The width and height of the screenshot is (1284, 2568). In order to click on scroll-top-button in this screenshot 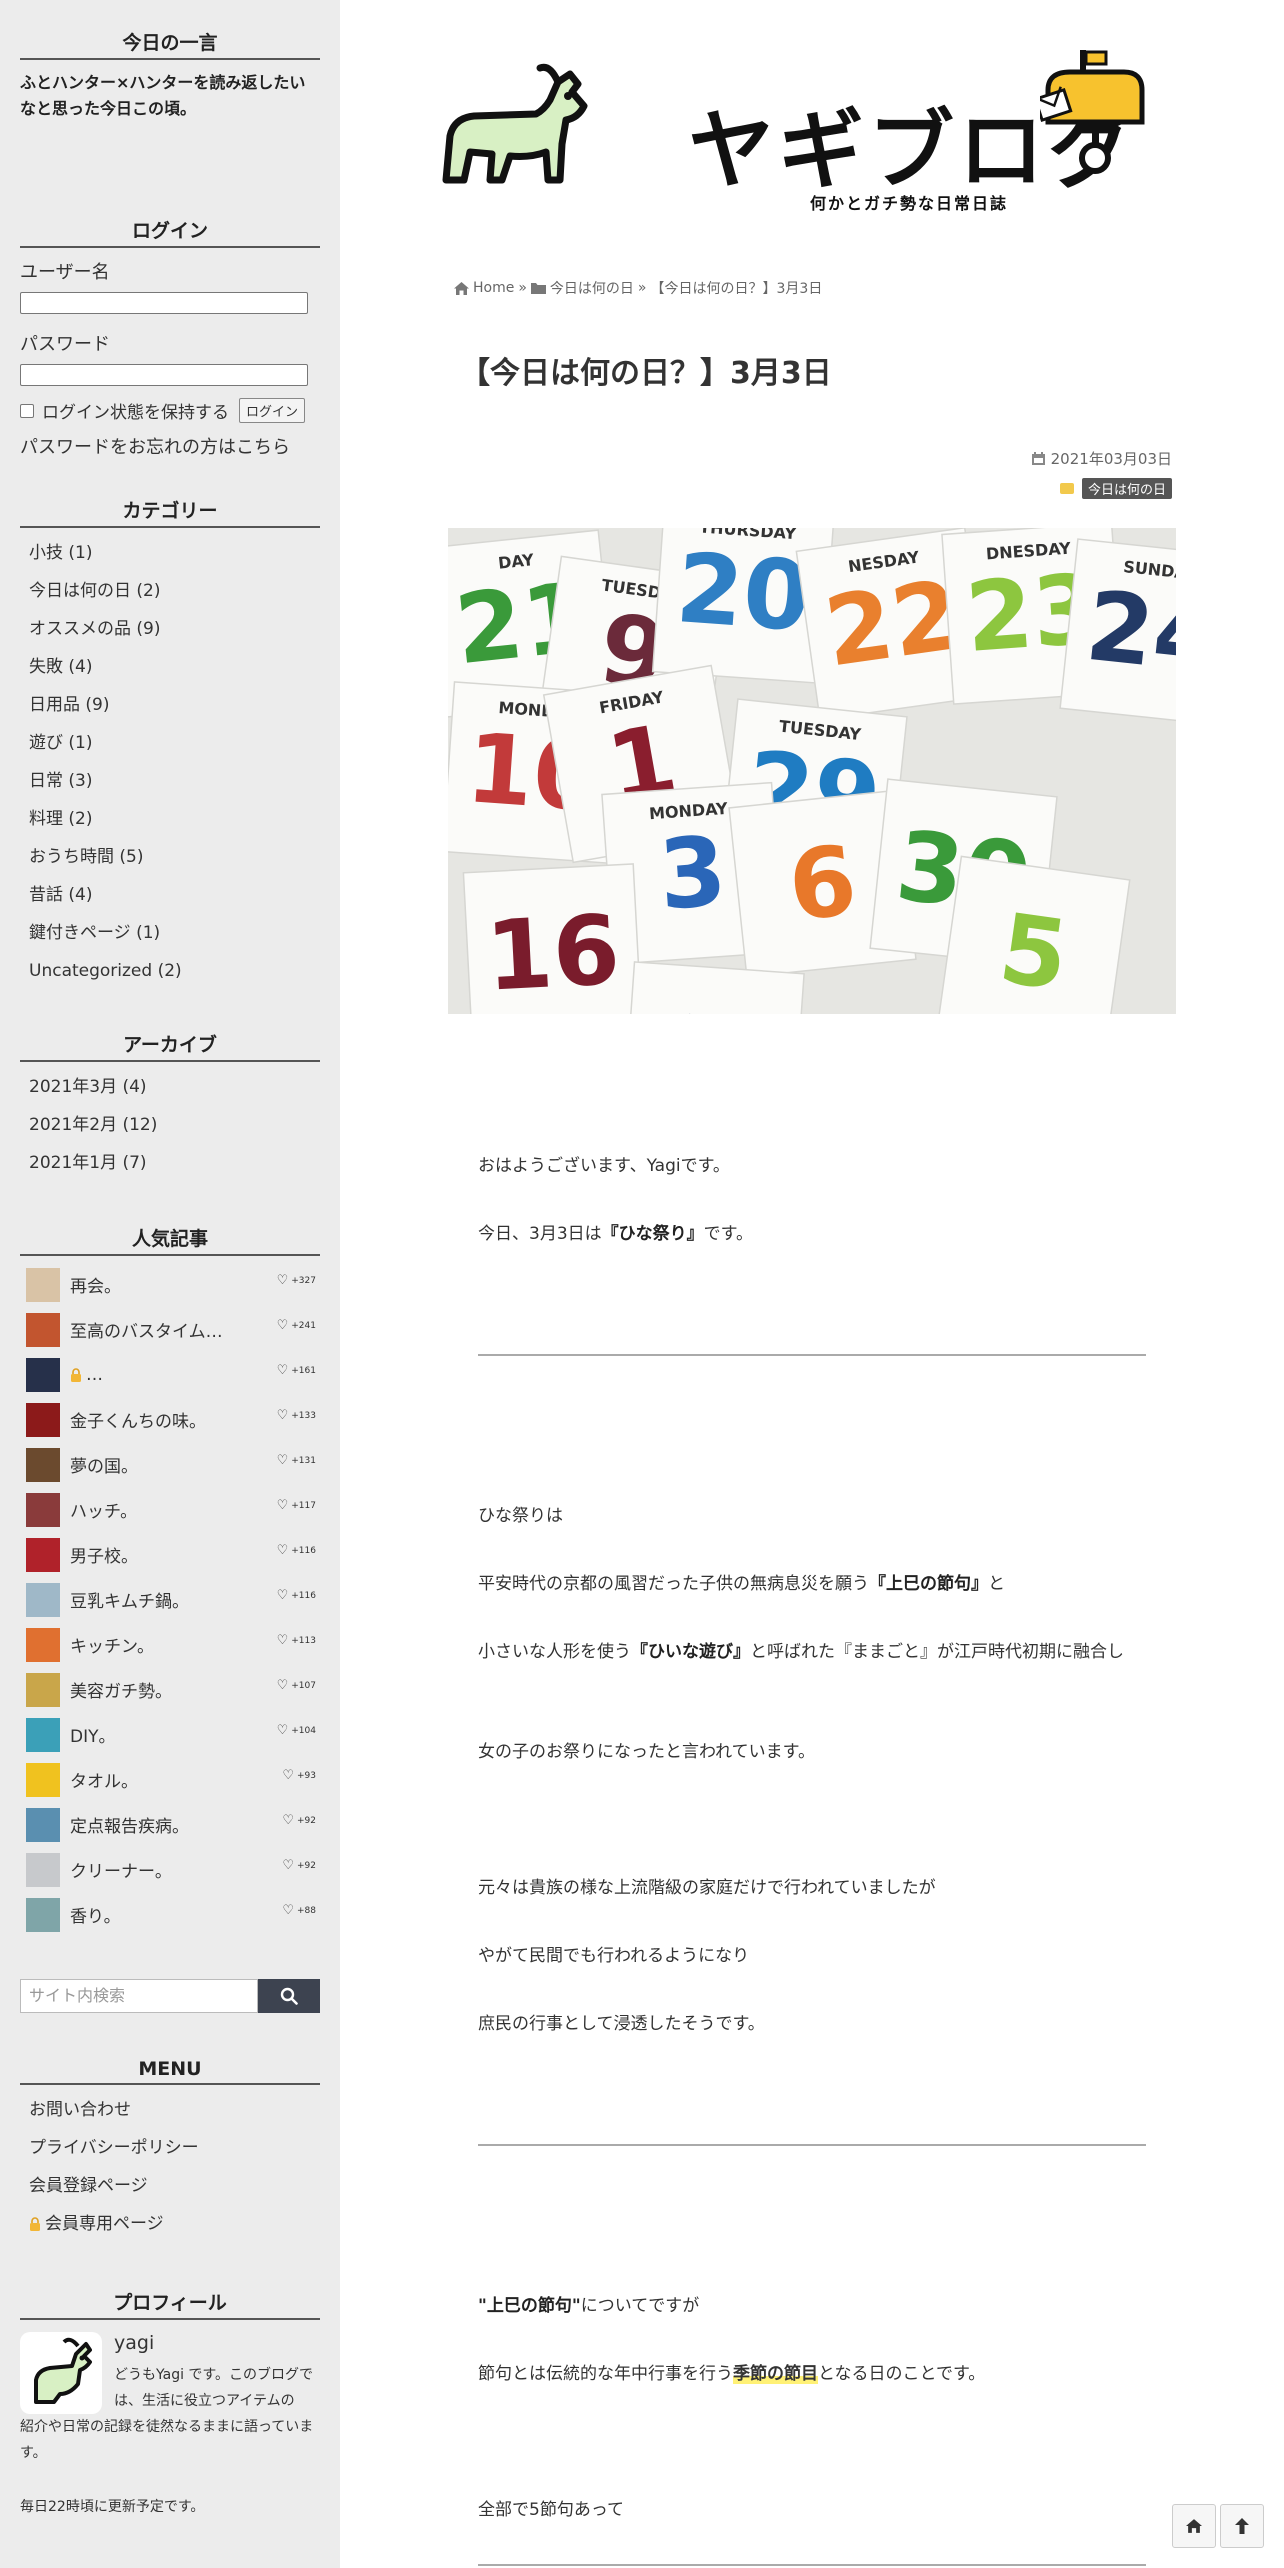, I will do `click(1242, 2526)`.